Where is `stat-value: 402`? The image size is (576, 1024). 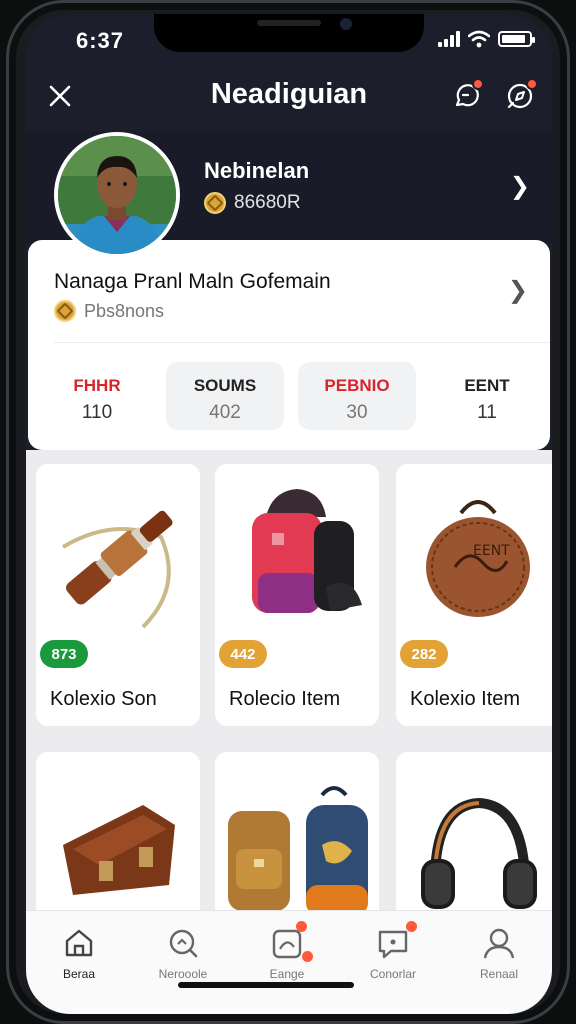
stat-value: 402 is located at coordinates (225, 412).